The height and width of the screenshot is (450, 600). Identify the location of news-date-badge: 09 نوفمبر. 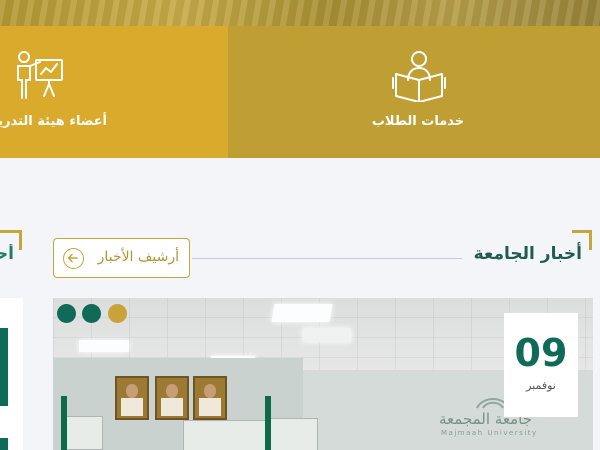
(541, 365).